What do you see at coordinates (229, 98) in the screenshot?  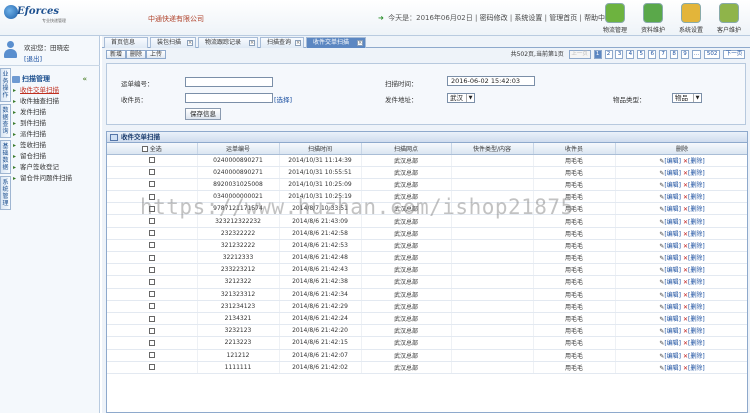 I see `courier-input` at bounding box center [229, 98].